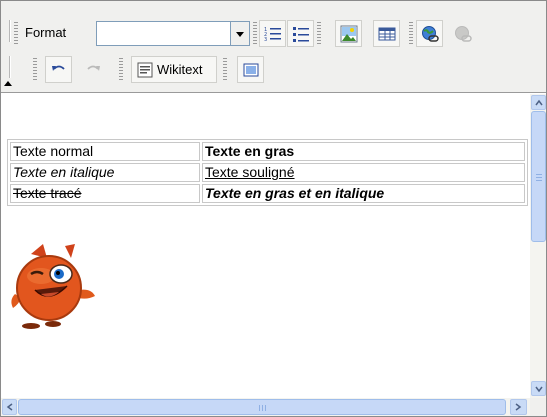 The height and width of the screenshot is (417, 547). I want to click on format-label: Format, so click(46, 32).